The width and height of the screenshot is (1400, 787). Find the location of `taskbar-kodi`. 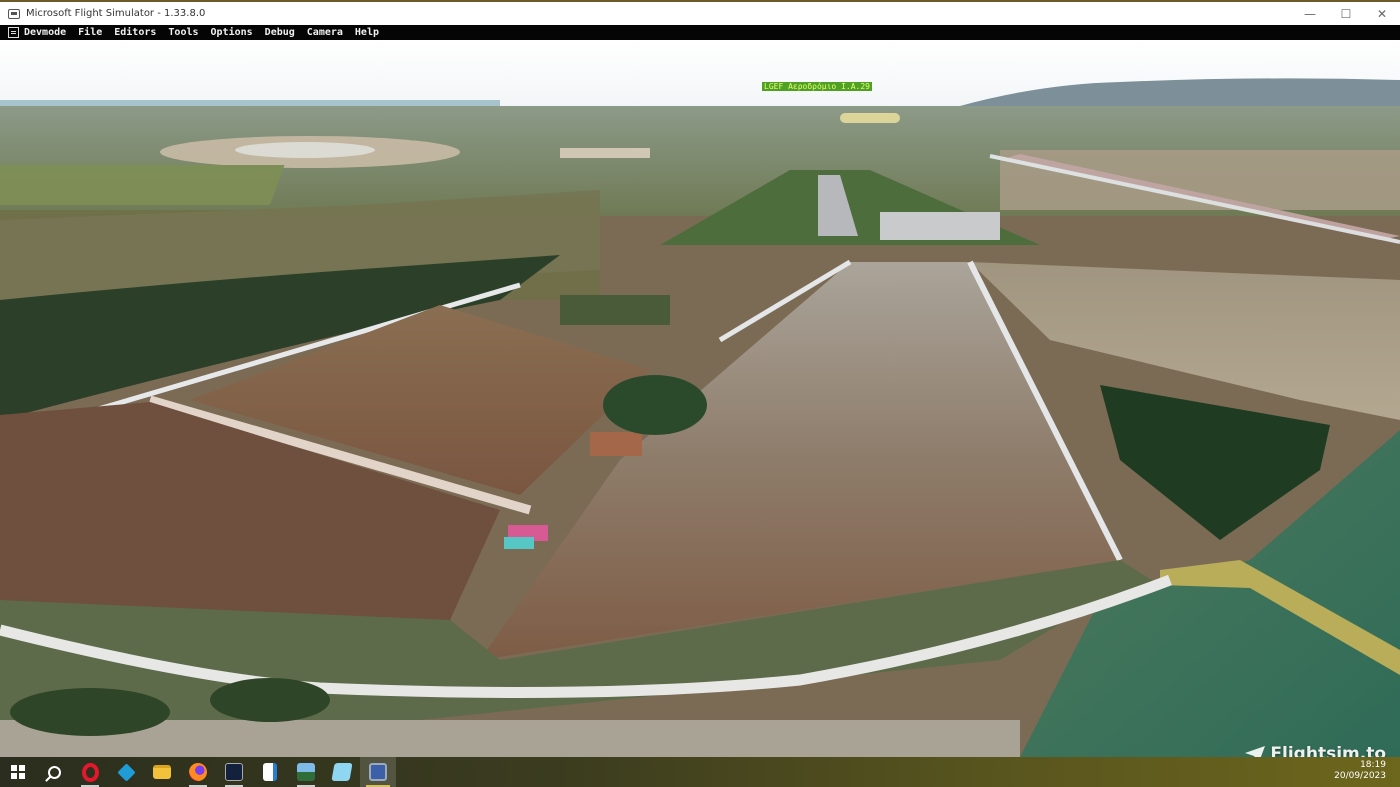

taskbar-kodi is located at coordinates (126, 772).